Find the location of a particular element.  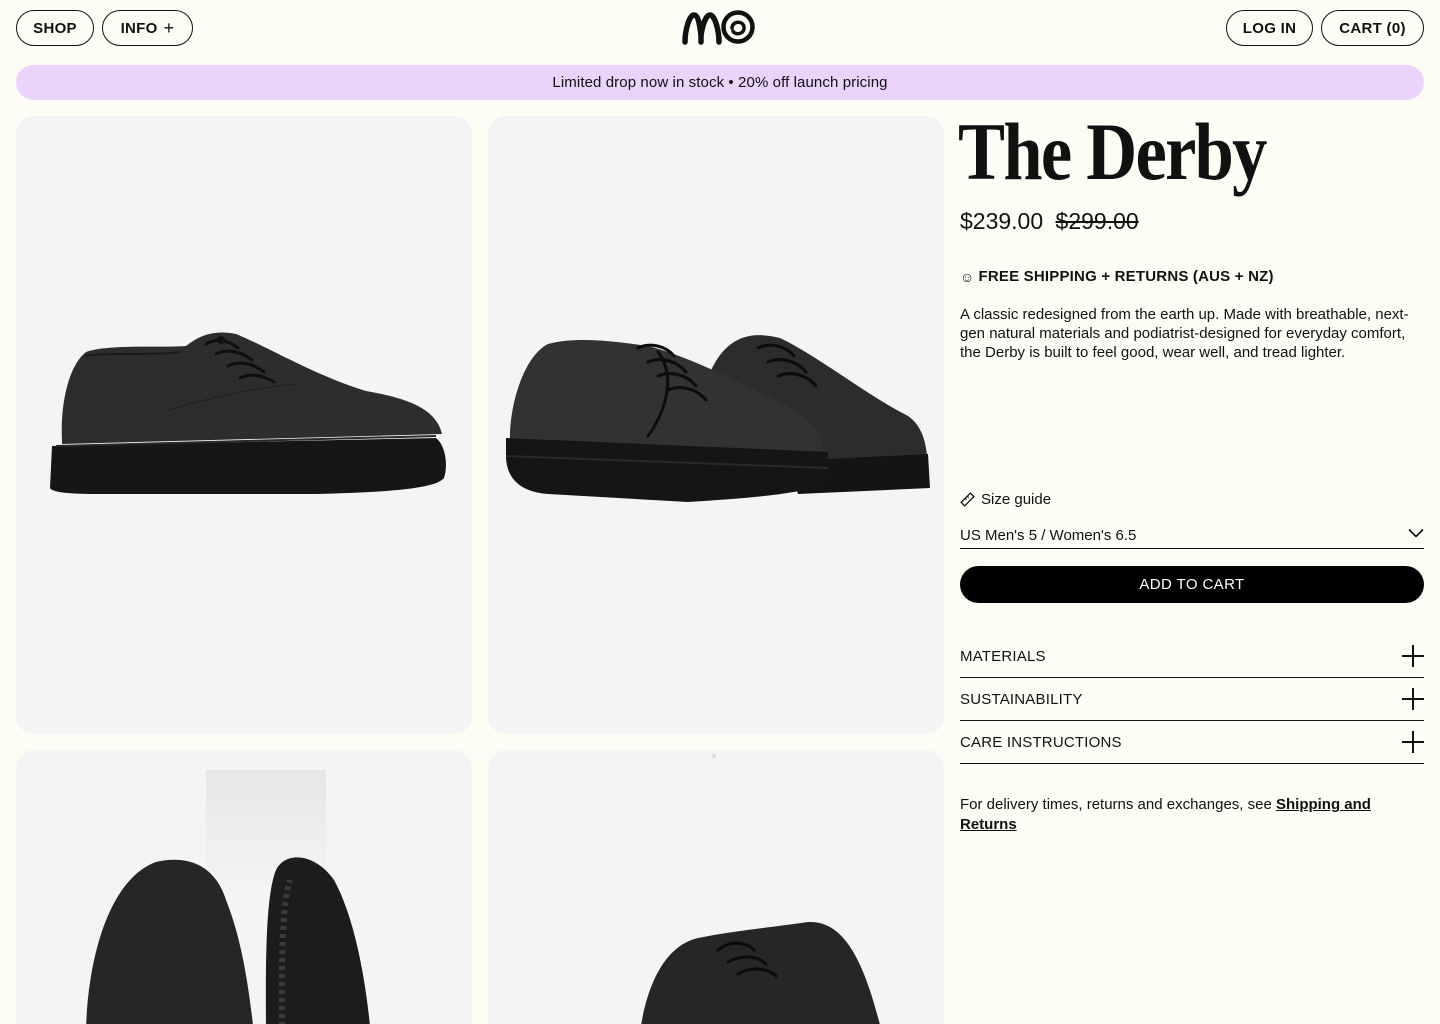

cart-label: CART (0) is located at coordinates (1372, 28).